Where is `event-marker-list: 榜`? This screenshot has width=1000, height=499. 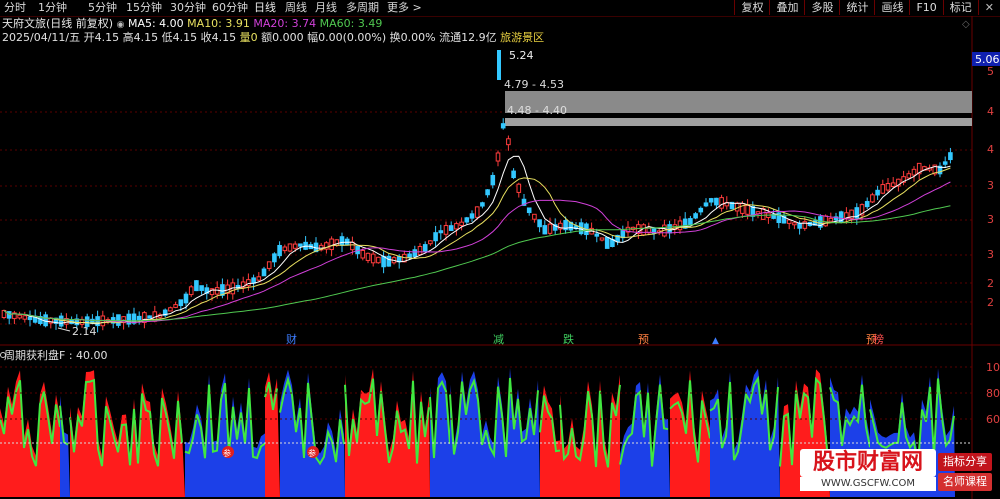
event-marker-list: 榜 is located at coordinates (878, 339).